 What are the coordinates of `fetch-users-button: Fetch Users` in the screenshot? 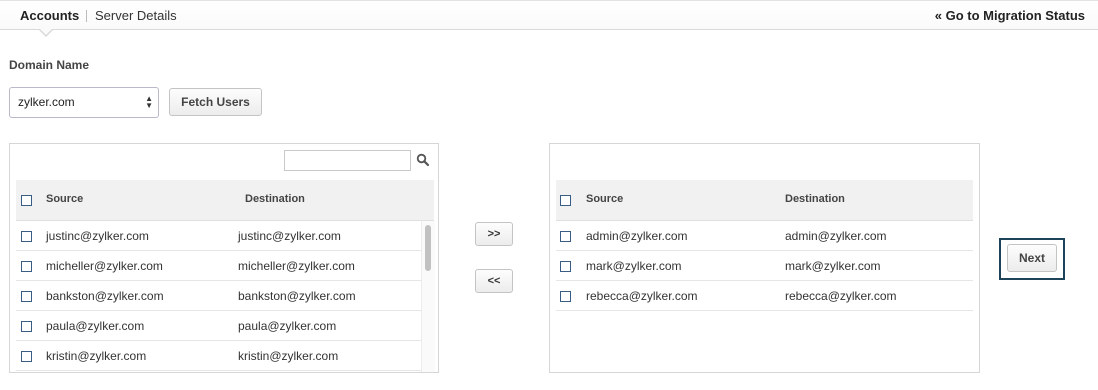 It's located at (215, 102).